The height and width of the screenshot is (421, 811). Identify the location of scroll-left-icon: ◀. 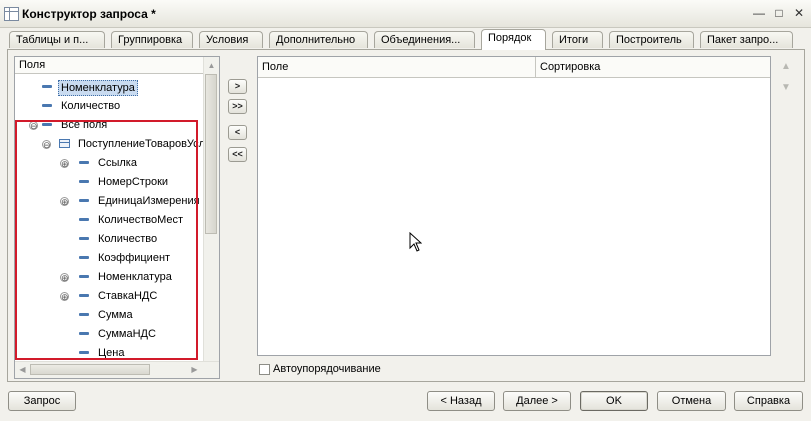
(22, 370).